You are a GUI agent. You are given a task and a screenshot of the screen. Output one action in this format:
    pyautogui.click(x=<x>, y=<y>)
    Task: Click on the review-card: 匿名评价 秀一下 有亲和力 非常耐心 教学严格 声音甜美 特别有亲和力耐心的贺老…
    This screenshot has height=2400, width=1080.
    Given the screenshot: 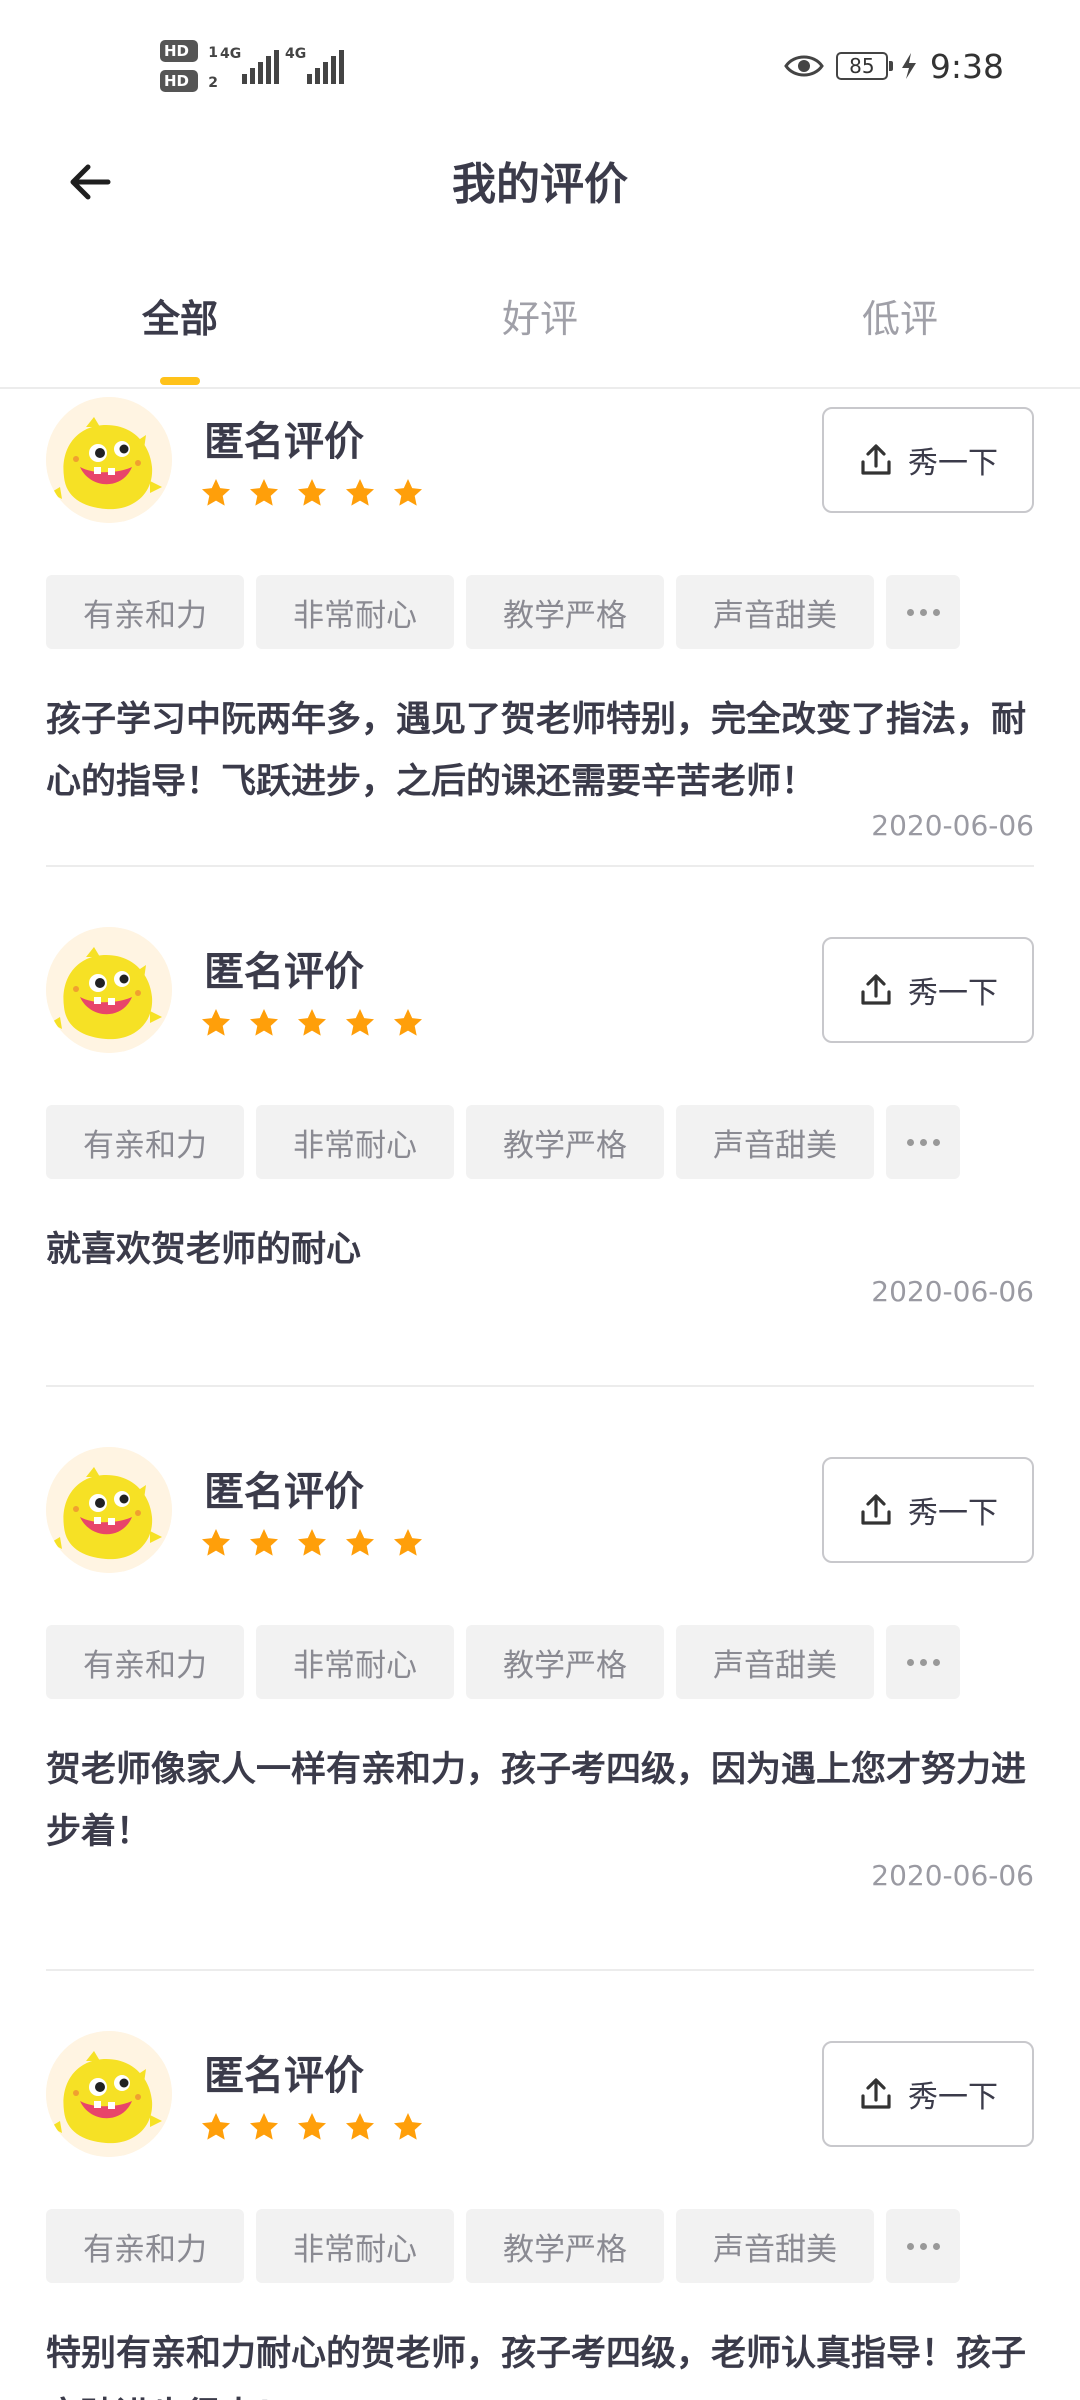 What is the action you would take?
    pyautogui.click(x=540, y=2215)
    